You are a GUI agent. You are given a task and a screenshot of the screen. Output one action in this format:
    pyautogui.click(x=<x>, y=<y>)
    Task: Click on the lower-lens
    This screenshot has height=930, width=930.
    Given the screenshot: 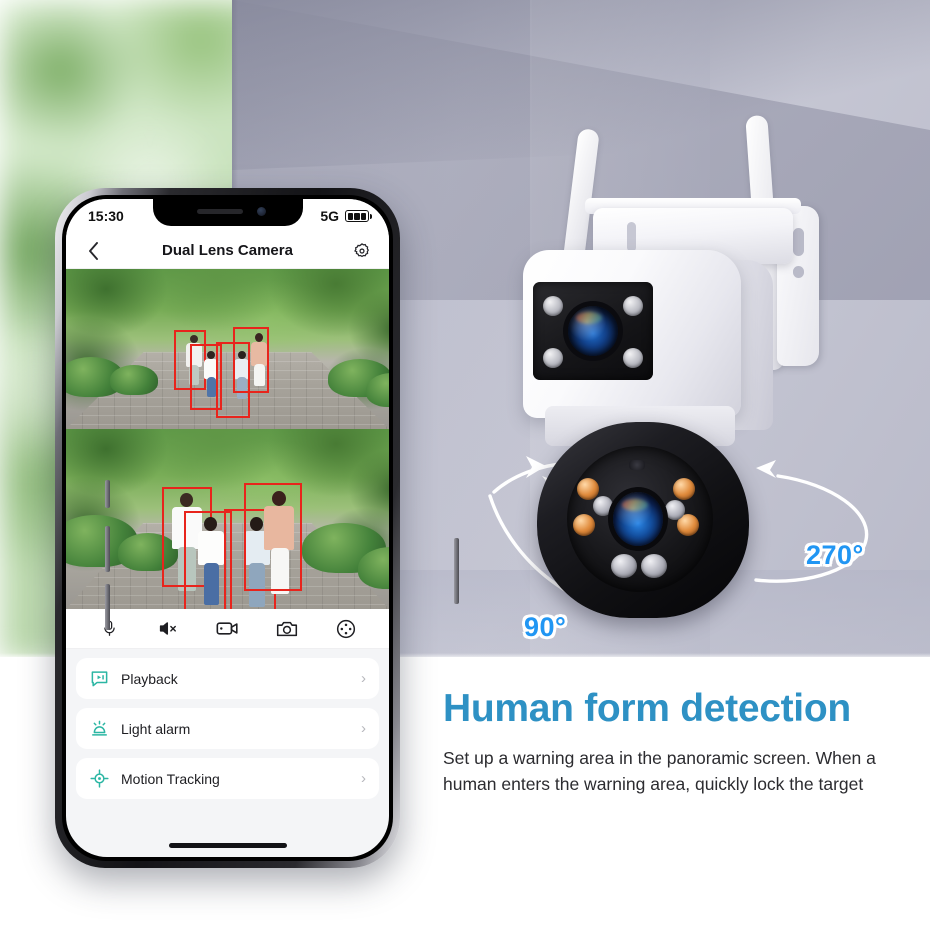 What is the action you would take?
    pyautogui.click(x=638, y=519)
    